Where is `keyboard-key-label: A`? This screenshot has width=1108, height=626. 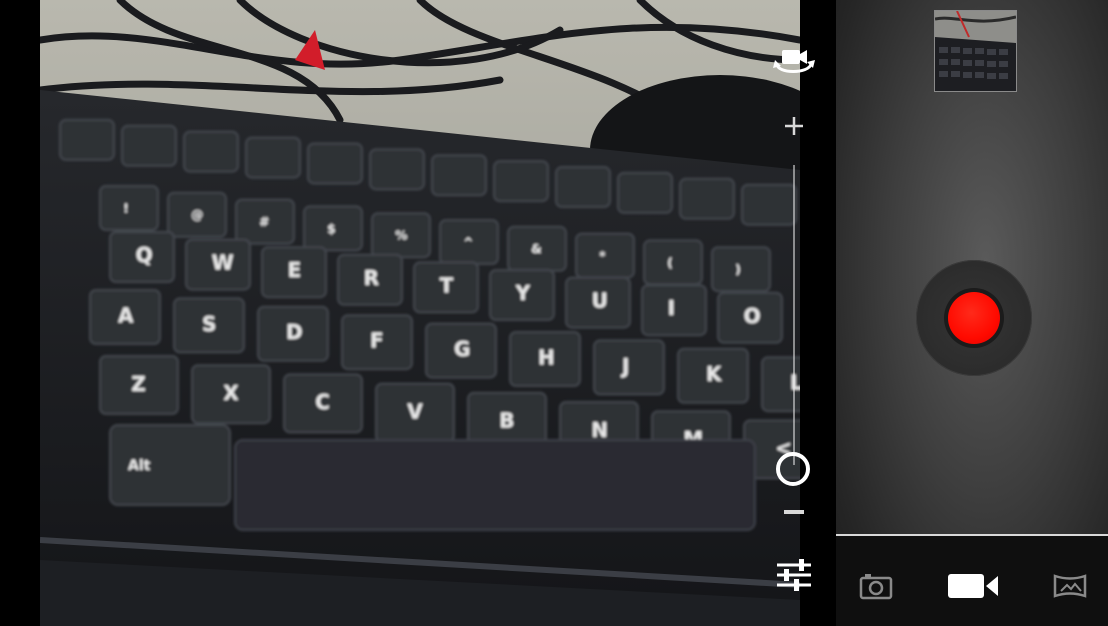
keyboard-key-label: A is located at coordinates (126, 315).